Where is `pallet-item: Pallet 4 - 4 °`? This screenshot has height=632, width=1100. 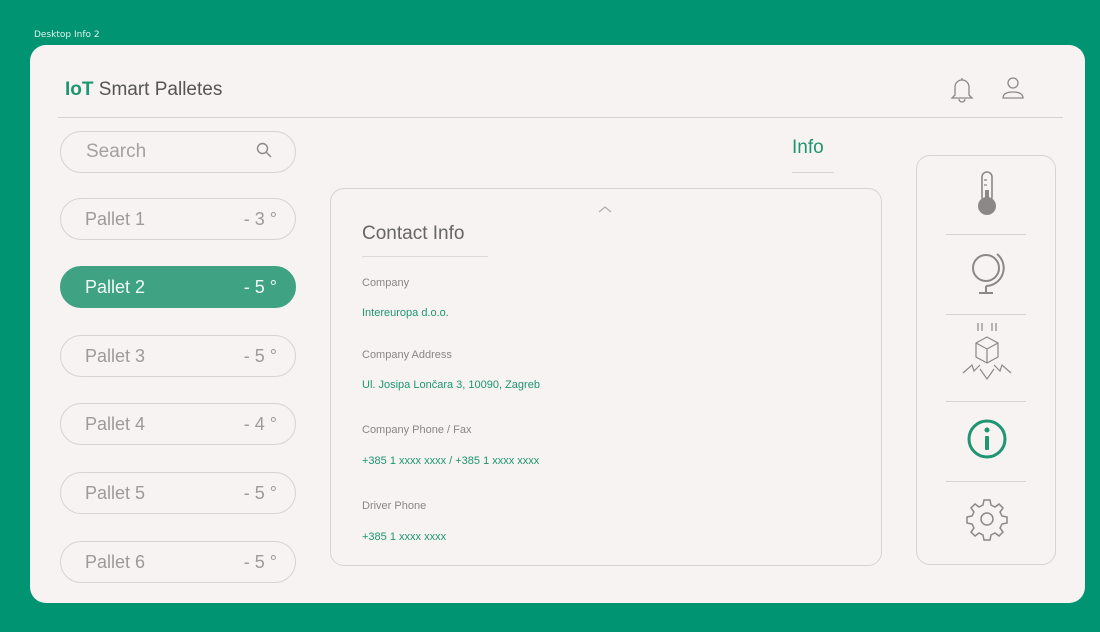 pallet-item: Pallet 4 - 4 ° is located at coordinates (178, 424).